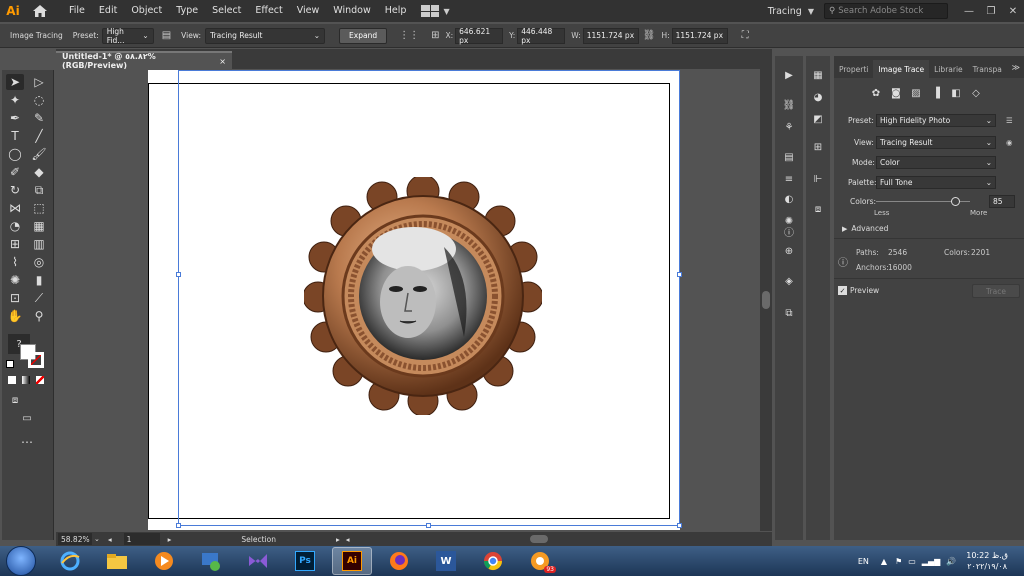 This screenshot has width=1024, height=576. What do you see at coordinates (936, 182) in the screenshot?
I see `palette-dropdown: Full Tone ⌄` at bounding box center [936, 182].